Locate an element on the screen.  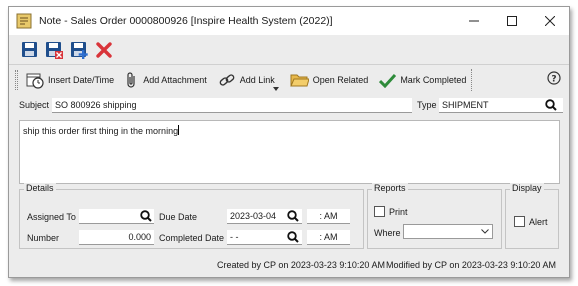
type-label: Type is located at coordinates (427, 105).